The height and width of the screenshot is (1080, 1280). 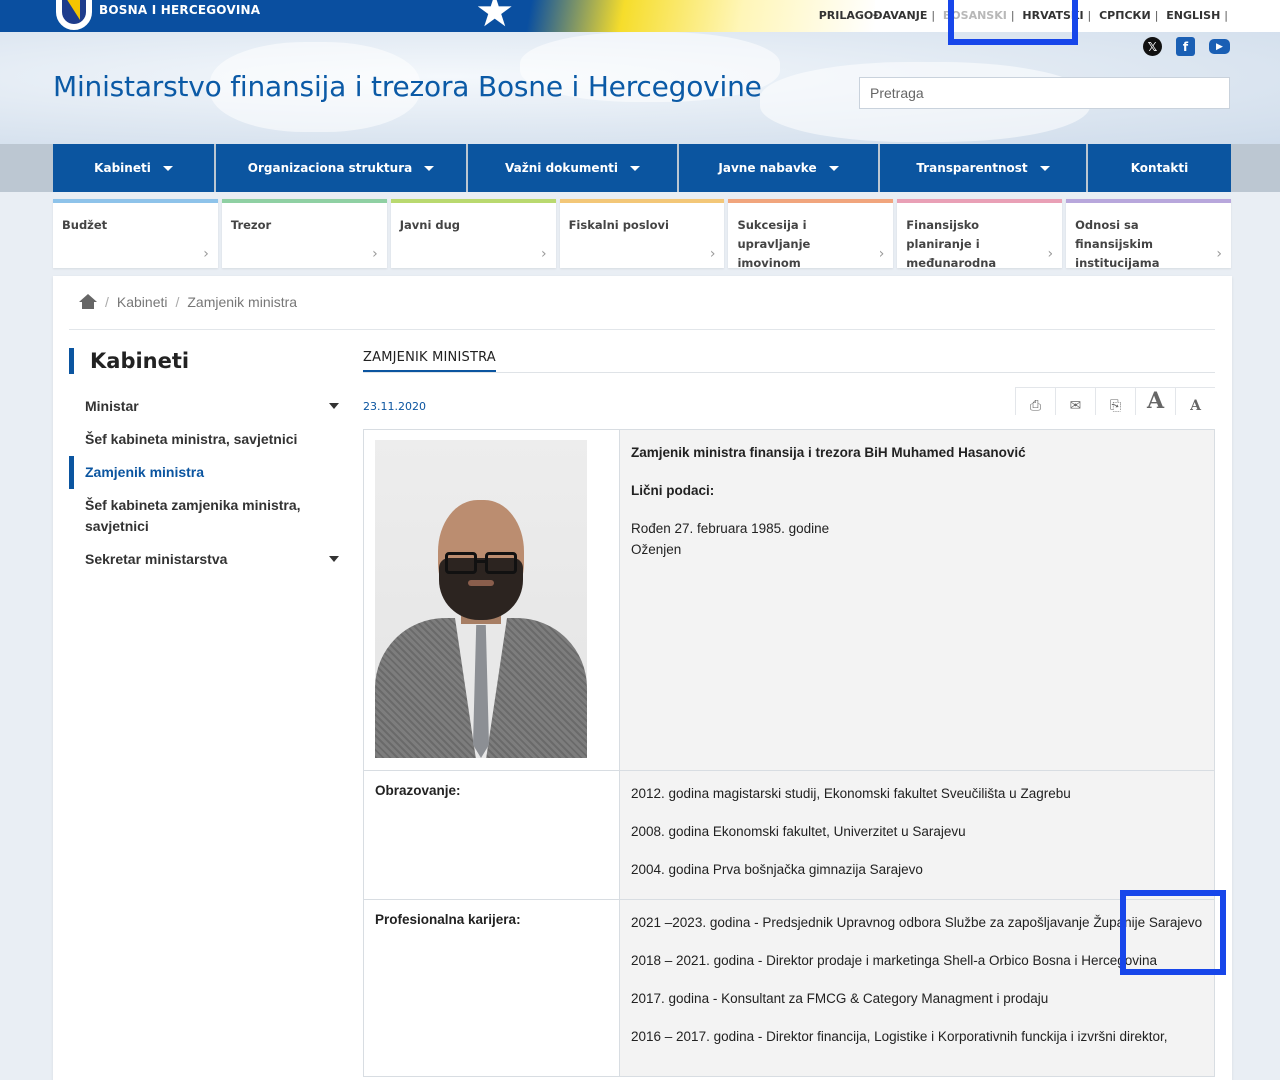 I want to click on pdf-icon: ⎘, so click(x=1115, y=401).